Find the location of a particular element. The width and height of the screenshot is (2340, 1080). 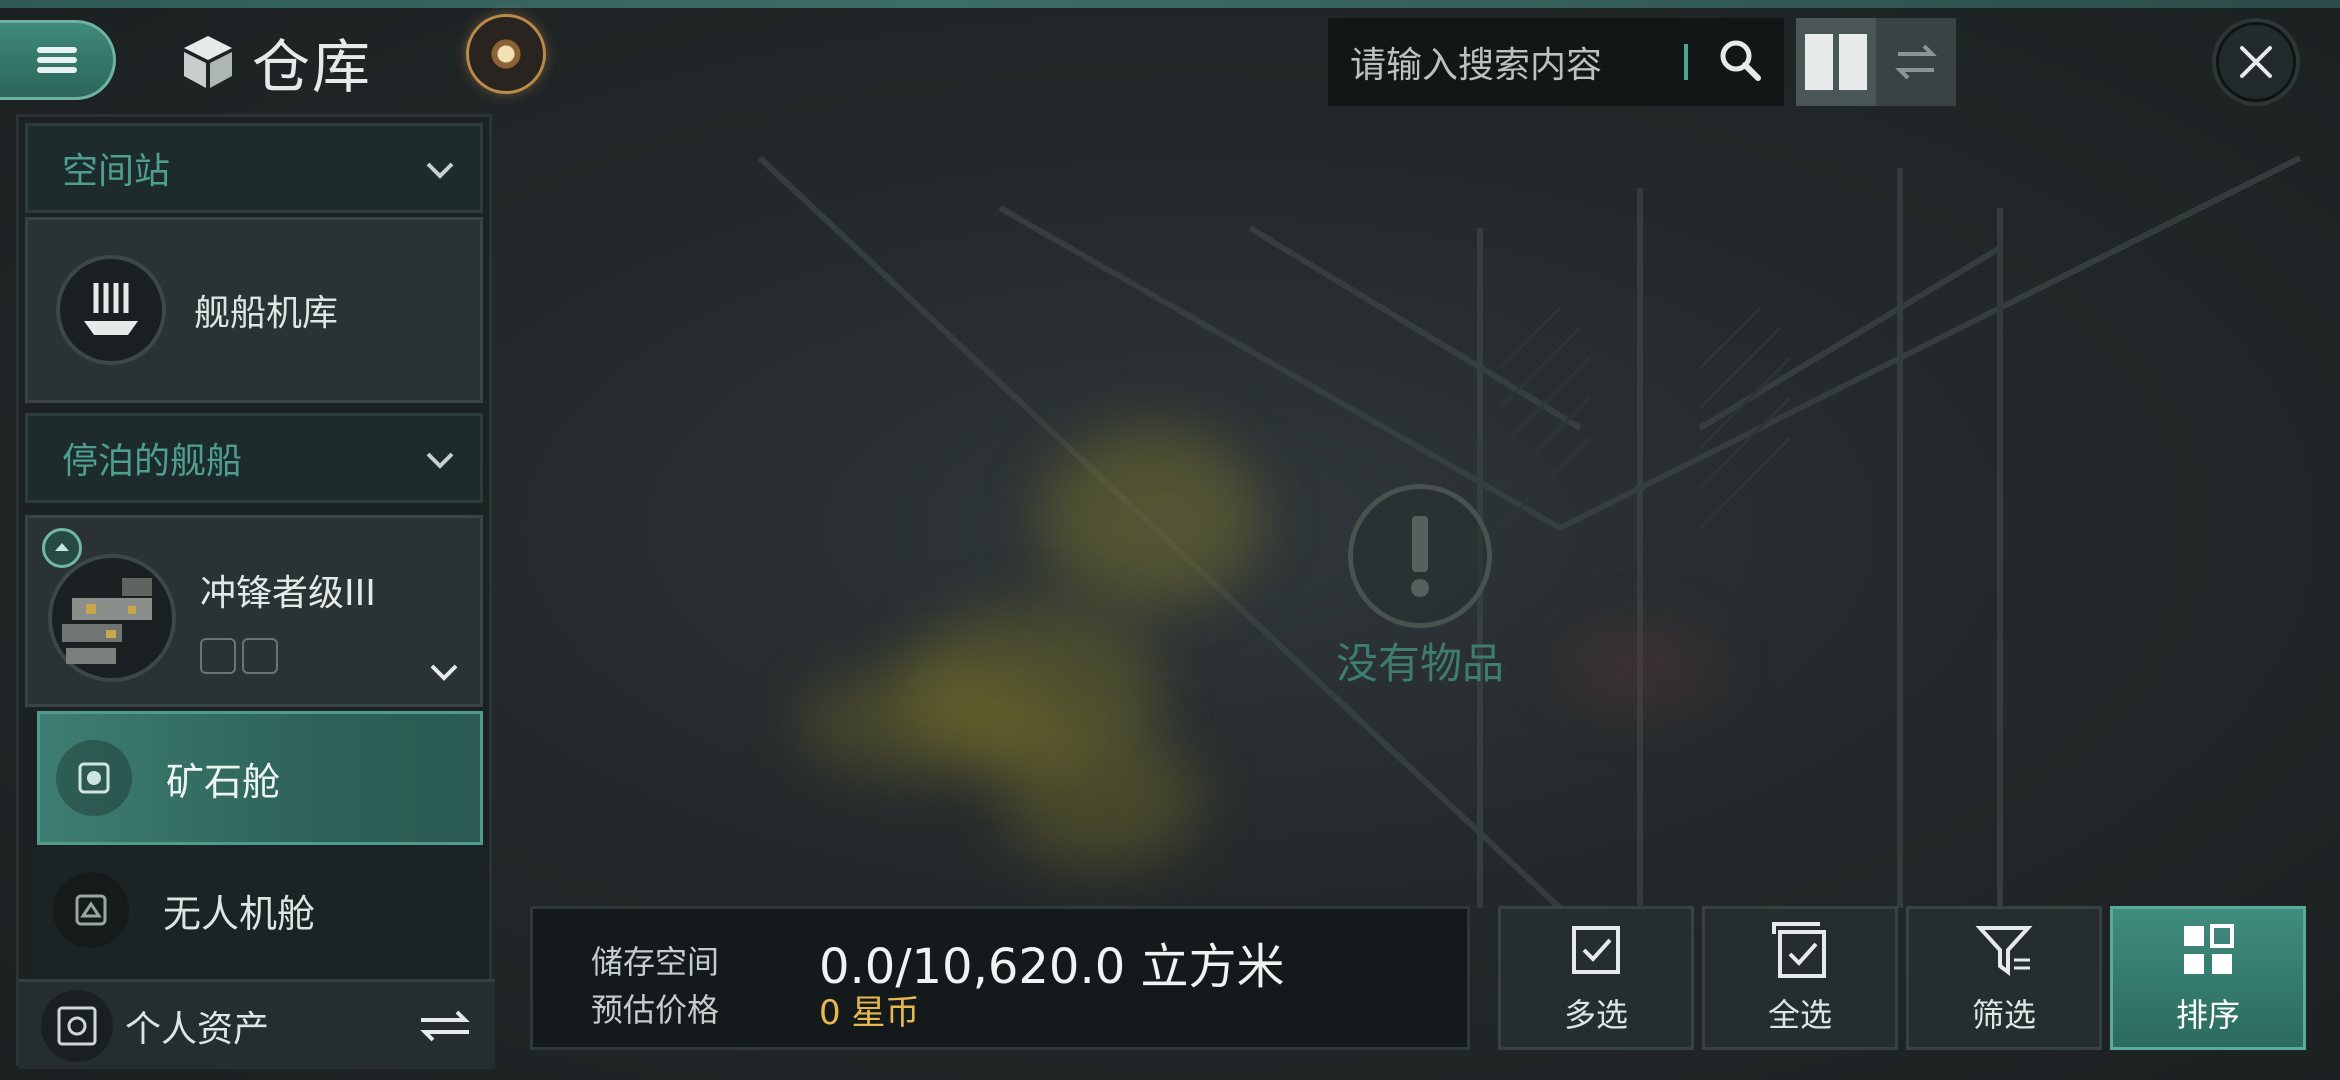

section-space-station-label: 空间站 is located at coordinates (116, 171).